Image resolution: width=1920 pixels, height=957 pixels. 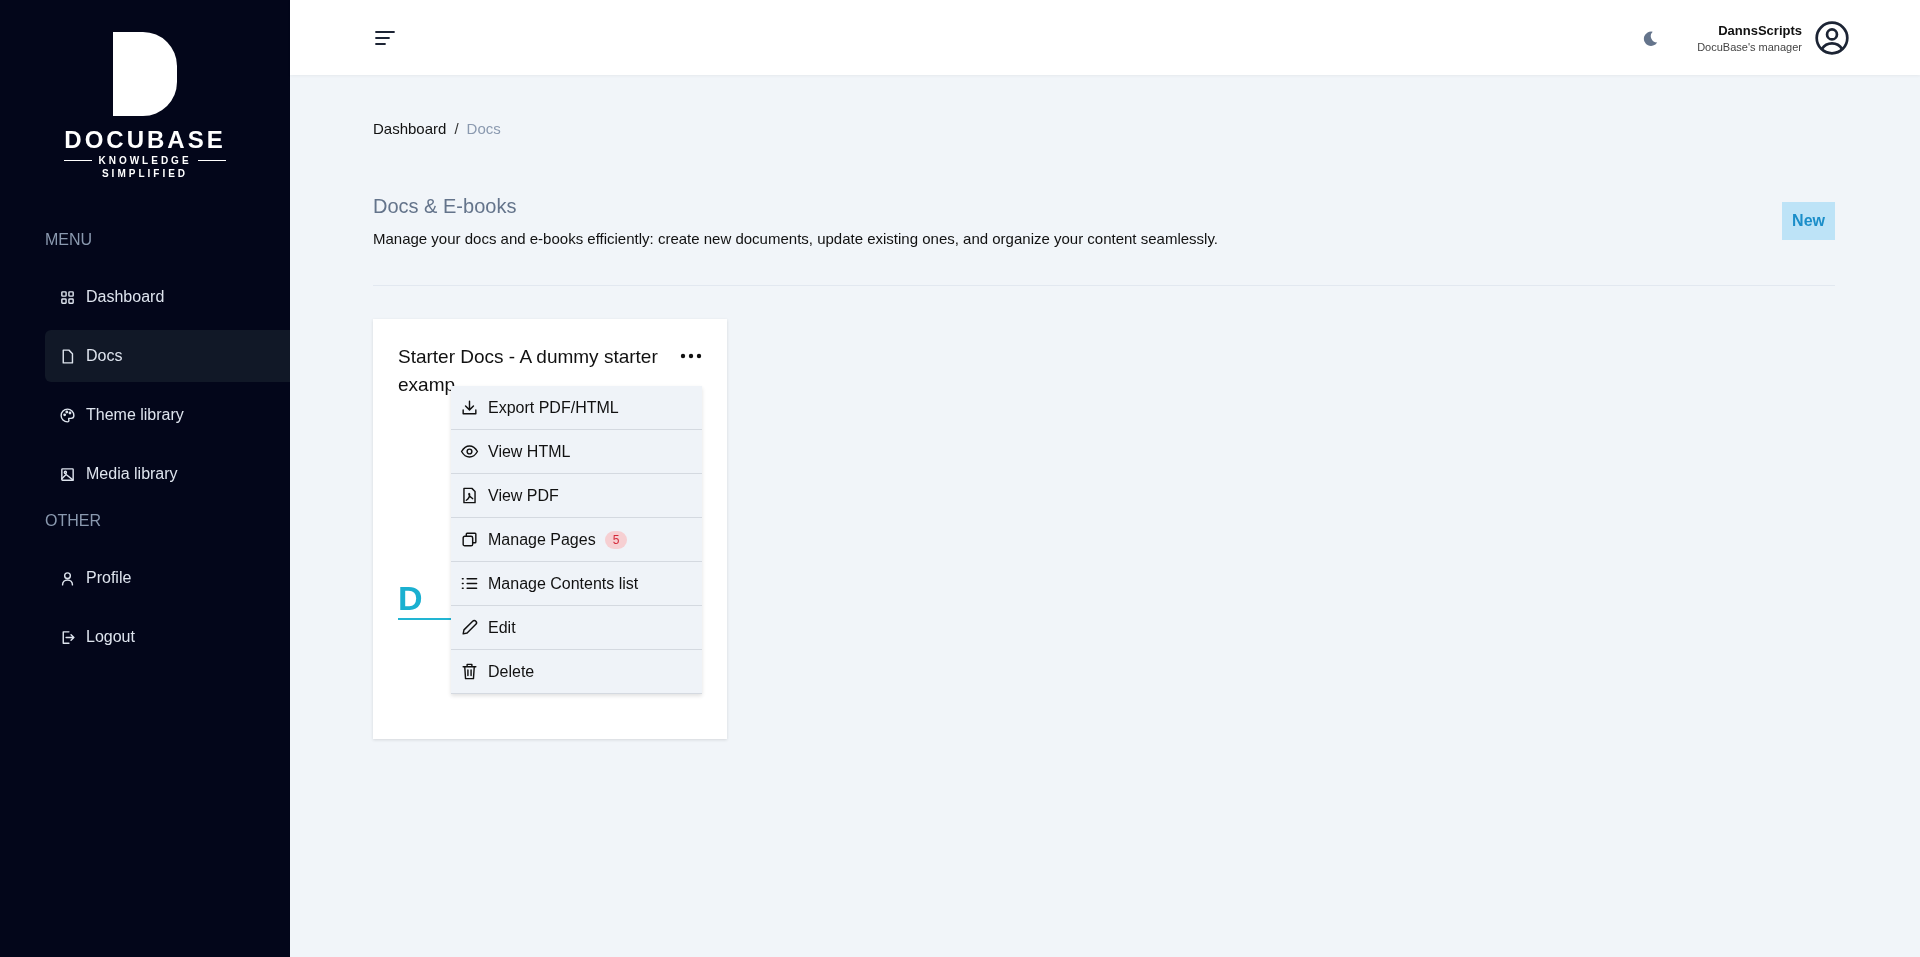 I want to click on brand-name: DOCUBASE, so click(x=145, y=140).